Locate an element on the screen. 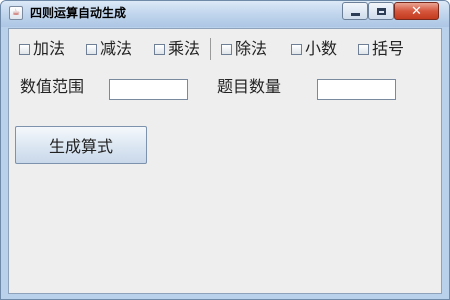  maximize-icon is located at coordinates (381, 11).